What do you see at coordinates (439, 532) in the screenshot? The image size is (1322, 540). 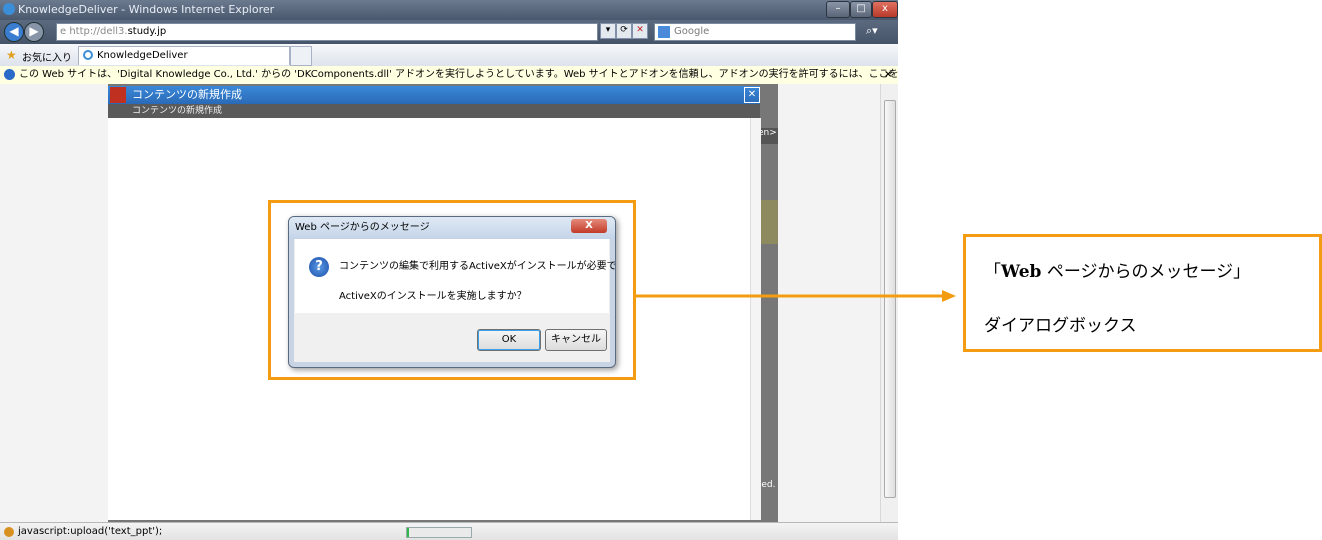 I see `progress-bar` at bounding box center [439, 532].